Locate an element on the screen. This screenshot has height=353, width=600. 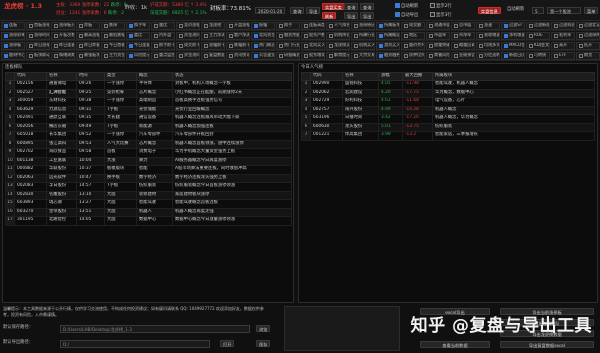
table-cell: 14:05 is located at coordinates (90, 221).